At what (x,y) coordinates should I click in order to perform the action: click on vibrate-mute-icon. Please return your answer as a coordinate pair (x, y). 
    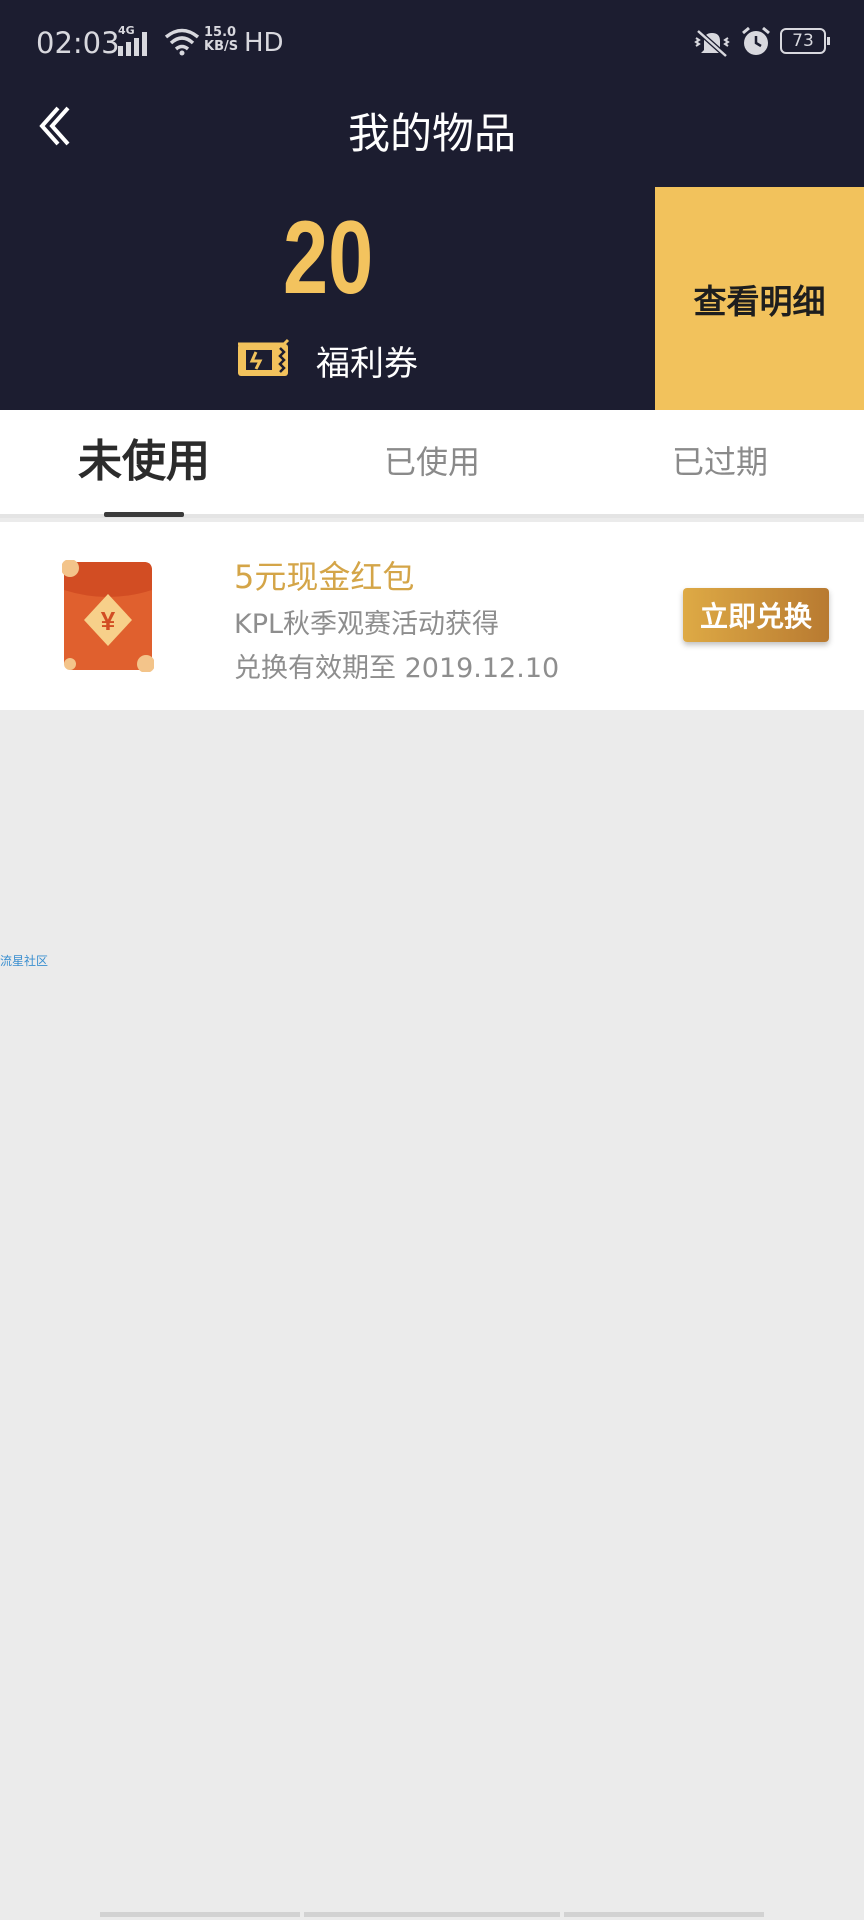
    Looking at the image, I should click on (712, 43).